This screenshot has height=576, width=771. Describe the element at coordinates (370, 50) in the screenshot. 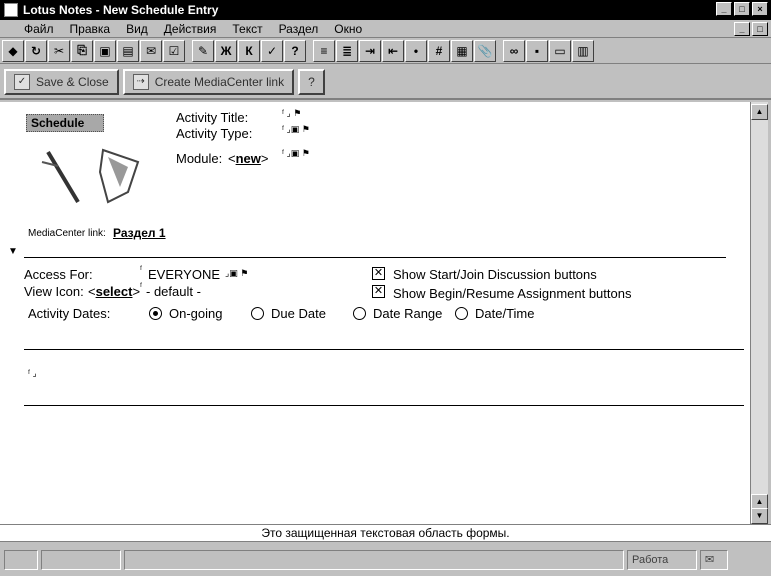

I see `indent-icon: ⇥` at that location.